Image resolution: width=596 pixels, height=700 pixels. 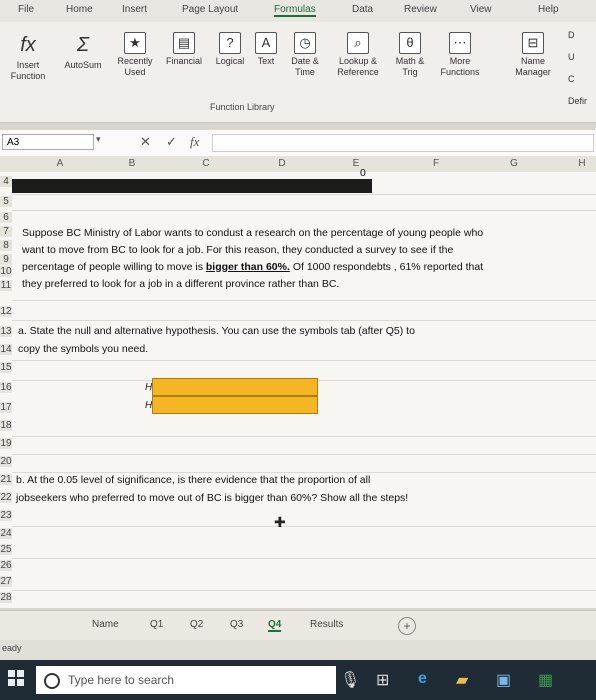 I want to click on row-number: 8, so click(x=6, y=245).